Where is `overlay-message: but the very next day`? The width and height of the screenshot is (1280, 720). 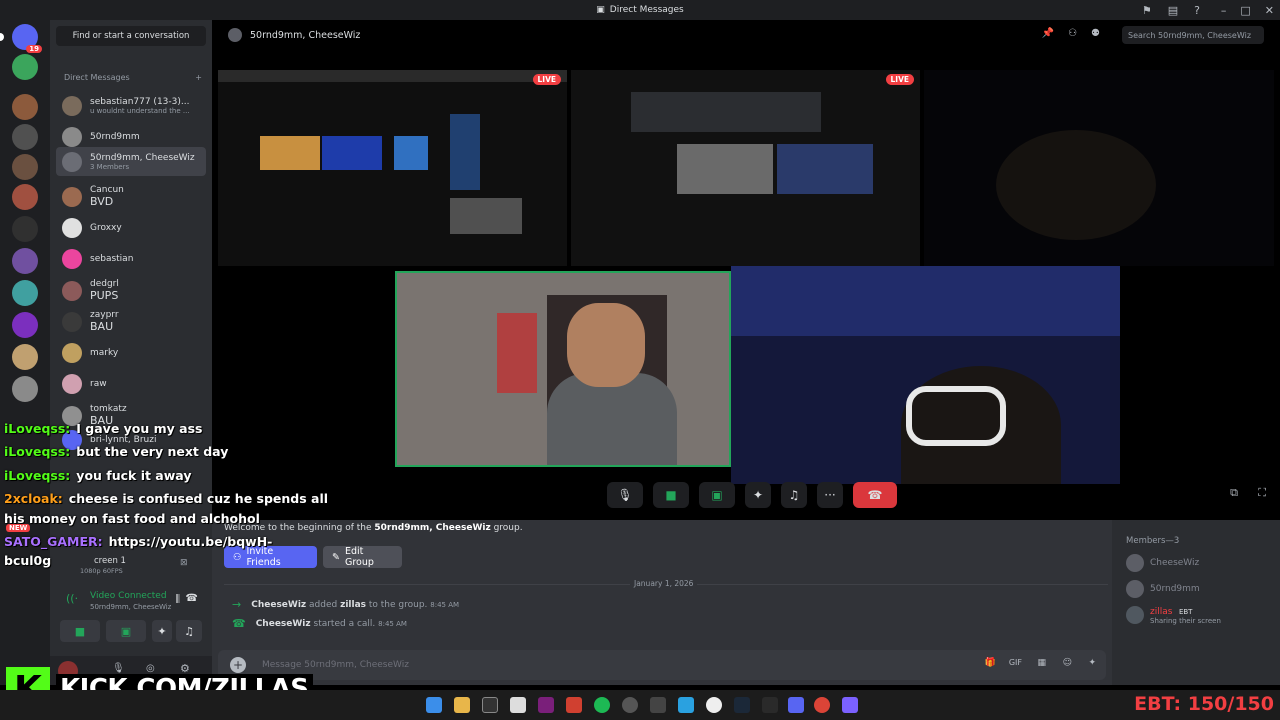 overlay-message: but the very next day is located at coordinates (152, 451).